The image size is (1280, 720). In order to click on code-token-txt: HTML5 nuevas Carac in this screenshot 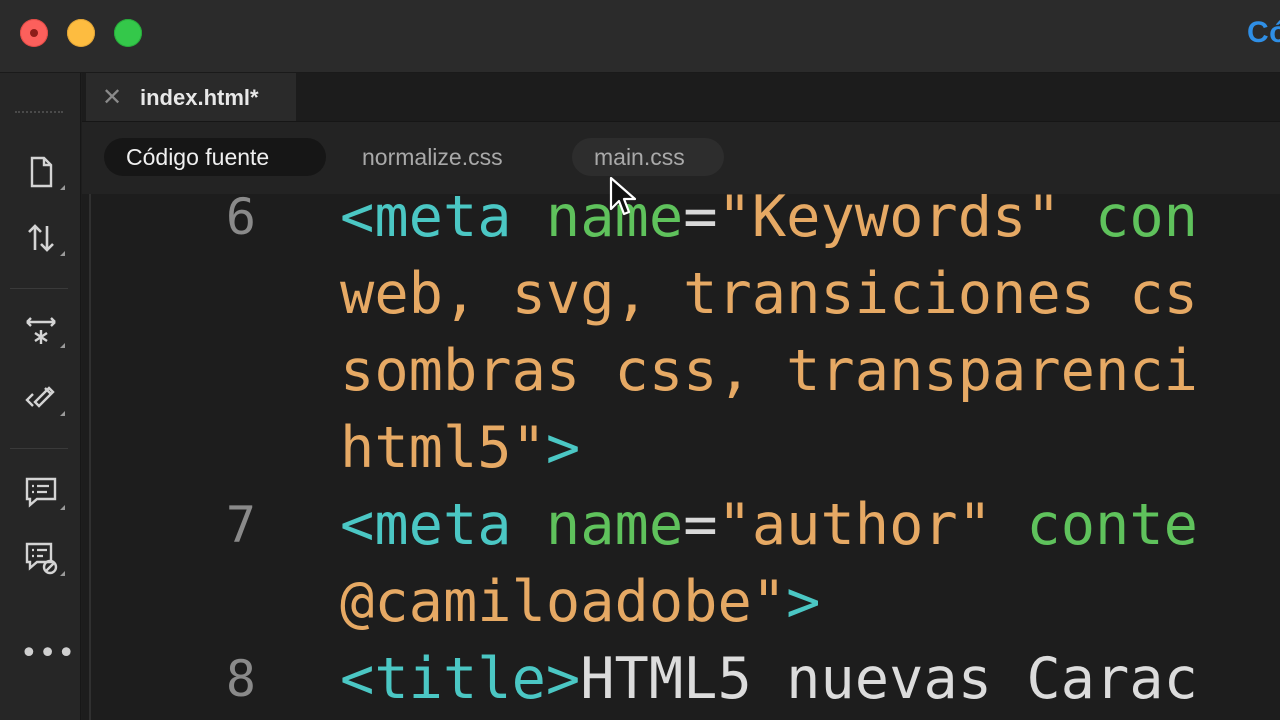, I will do `click(889, 679)`.